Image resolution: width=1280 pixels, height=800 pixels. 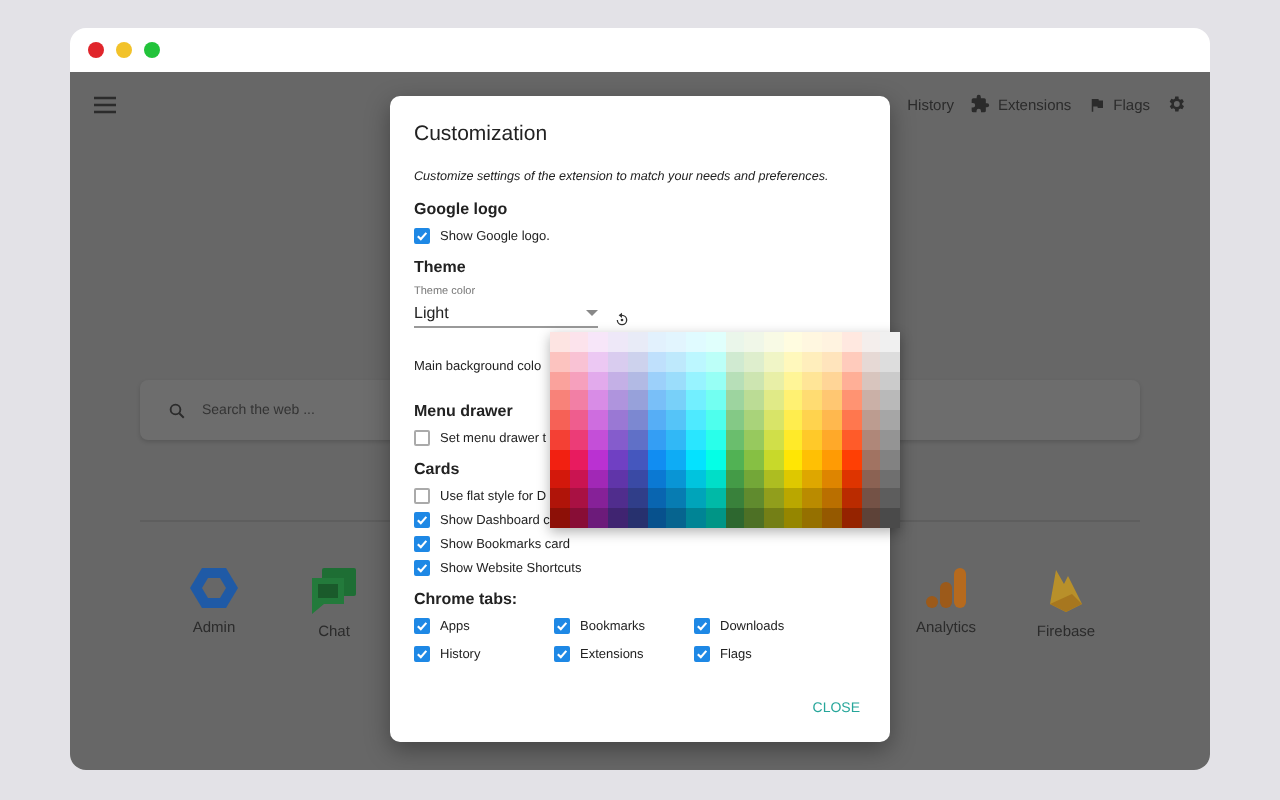 I want to click on dropdown-arrow-icon, so click(x=592, y=313).